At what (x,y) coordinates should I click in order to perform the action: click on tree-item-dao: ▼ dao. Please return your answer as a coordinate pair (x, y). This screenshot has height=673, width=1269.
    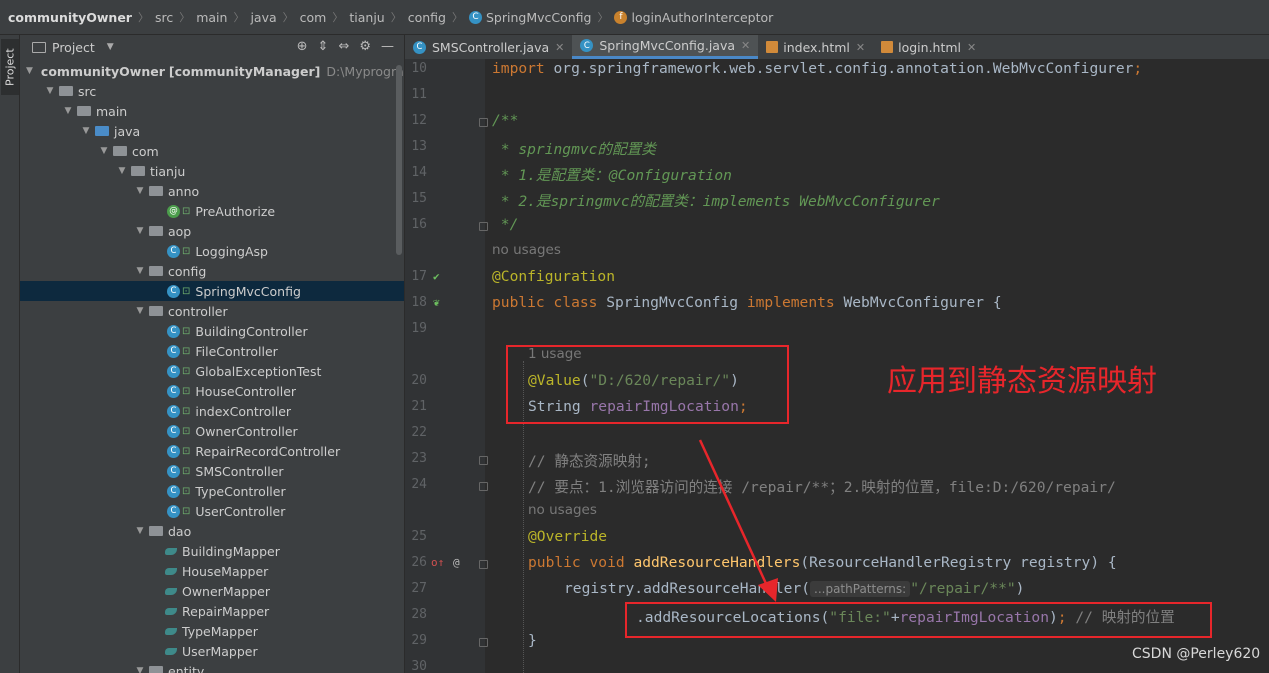
    Looking at the image, I should click on (212, 531).